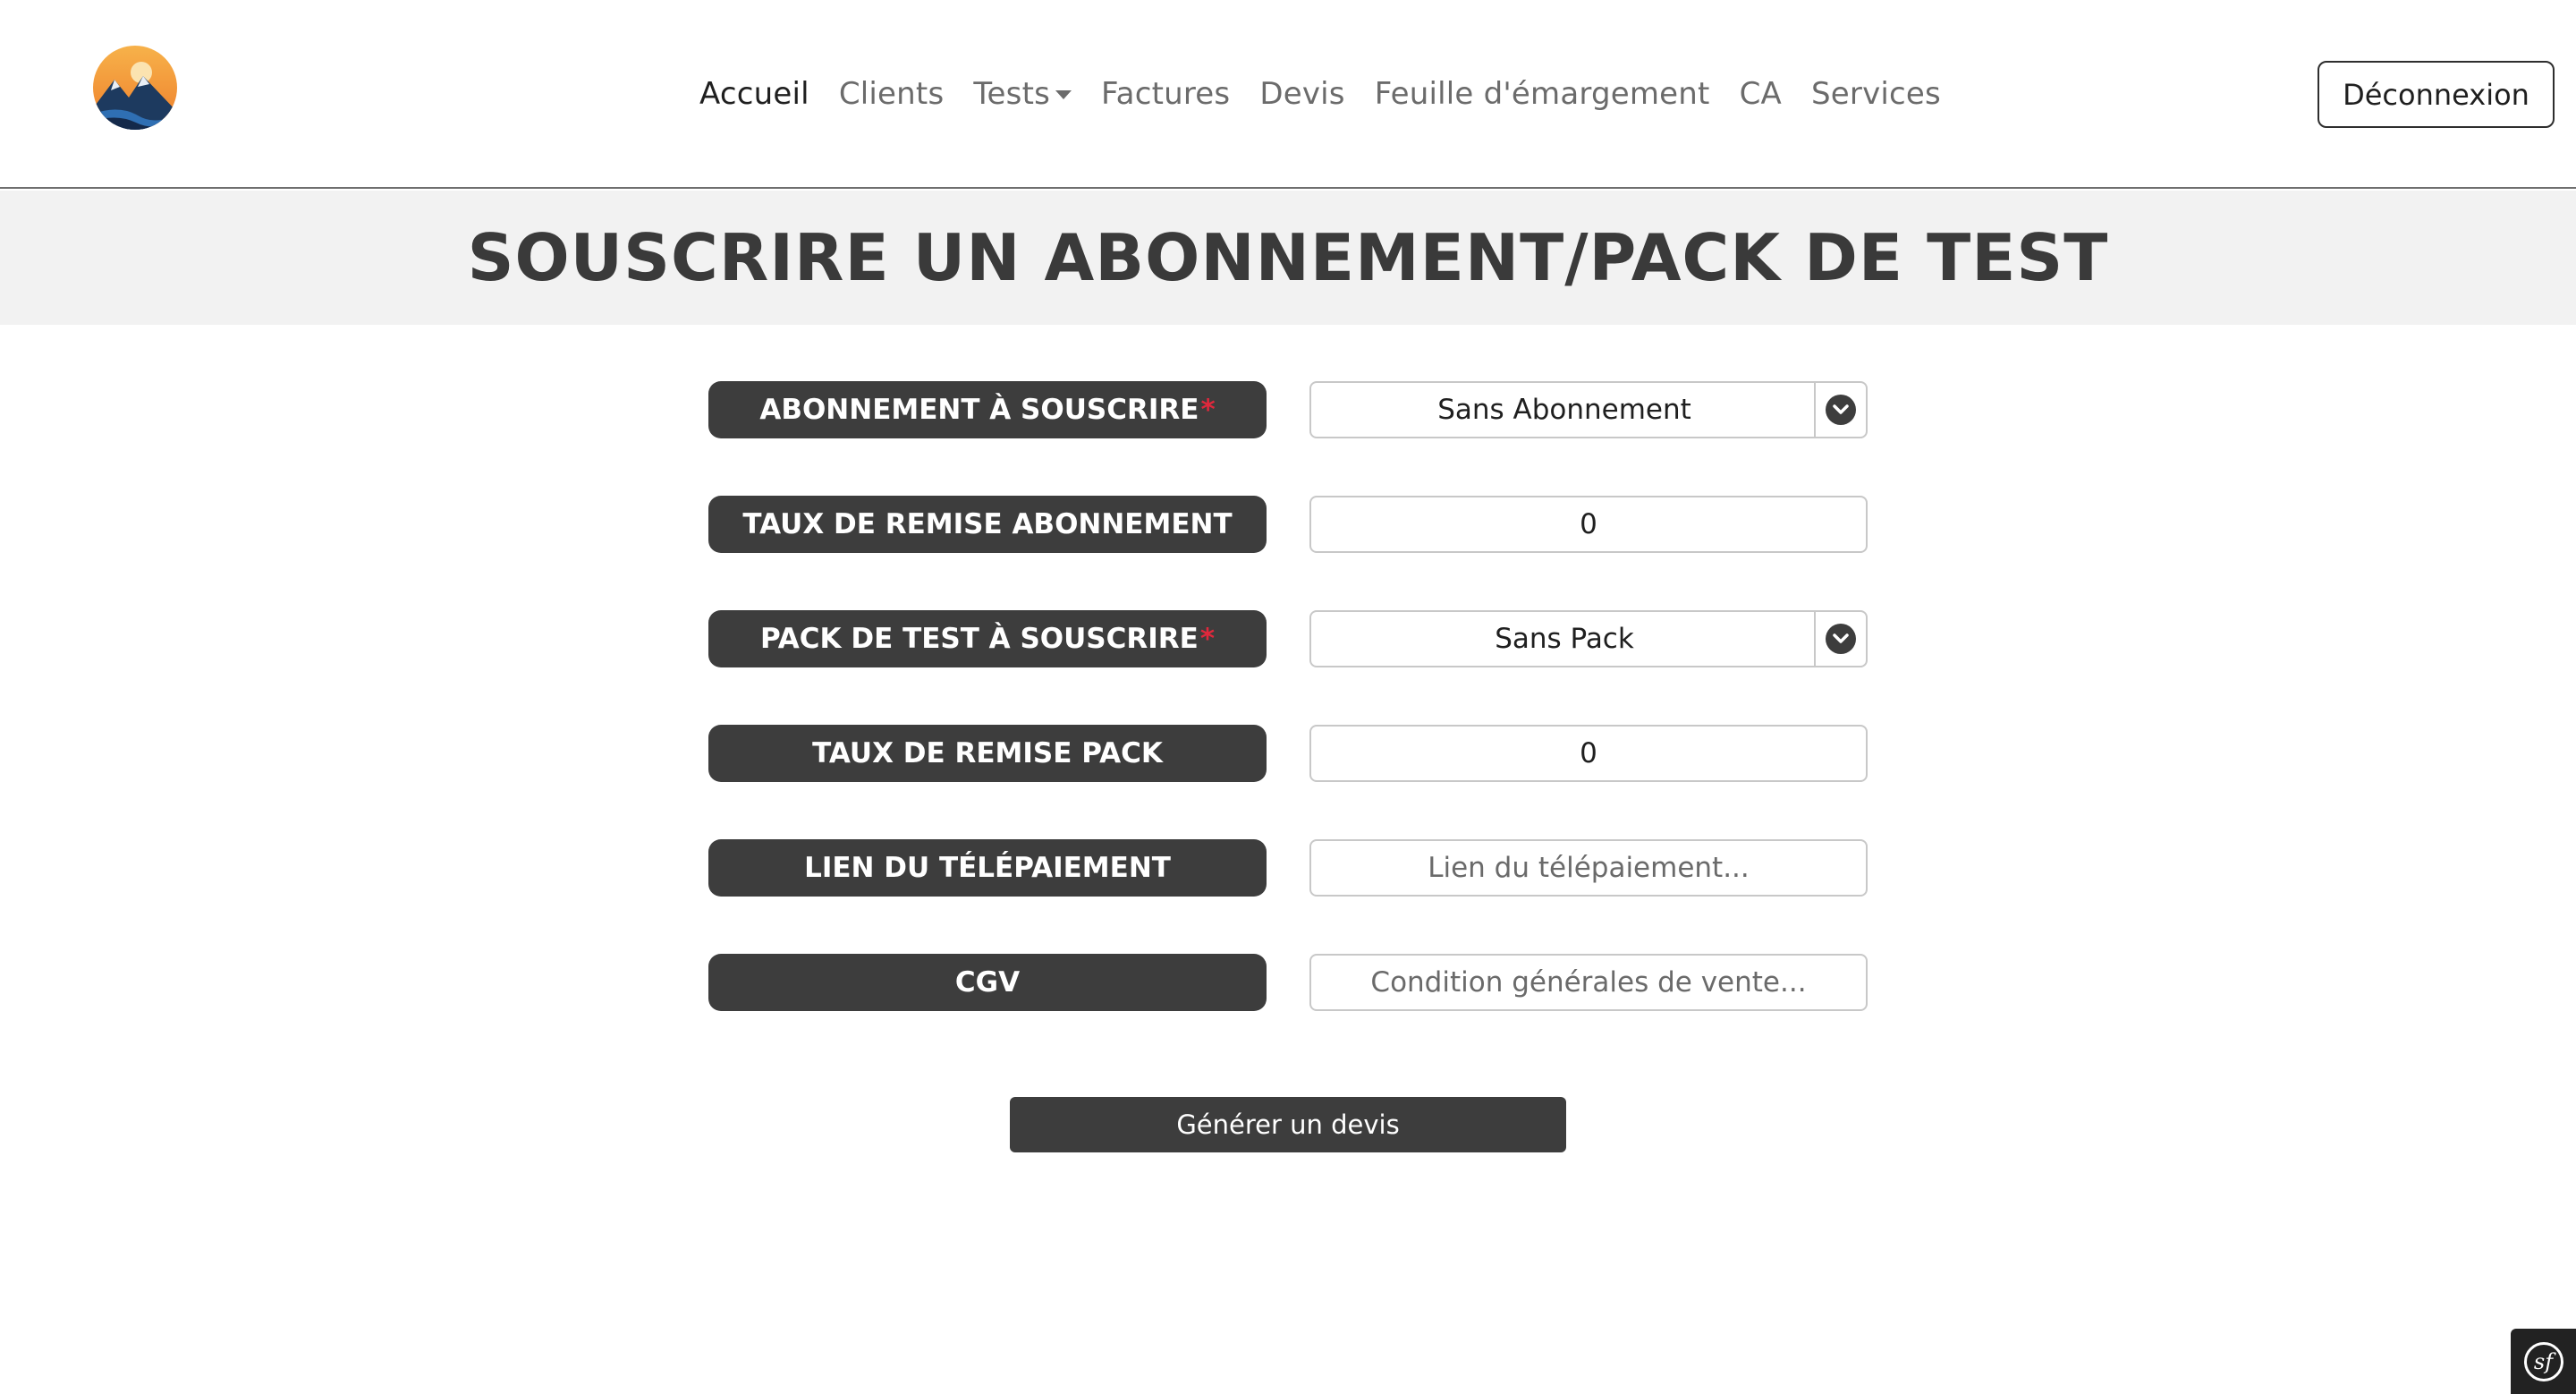 This screenshot has height=1394, width=2576. What do you see at coordinates (1012, 94) in the screenshot?
I see `nav-item-tests-label: Tests` at bounding box center [1012, 94].